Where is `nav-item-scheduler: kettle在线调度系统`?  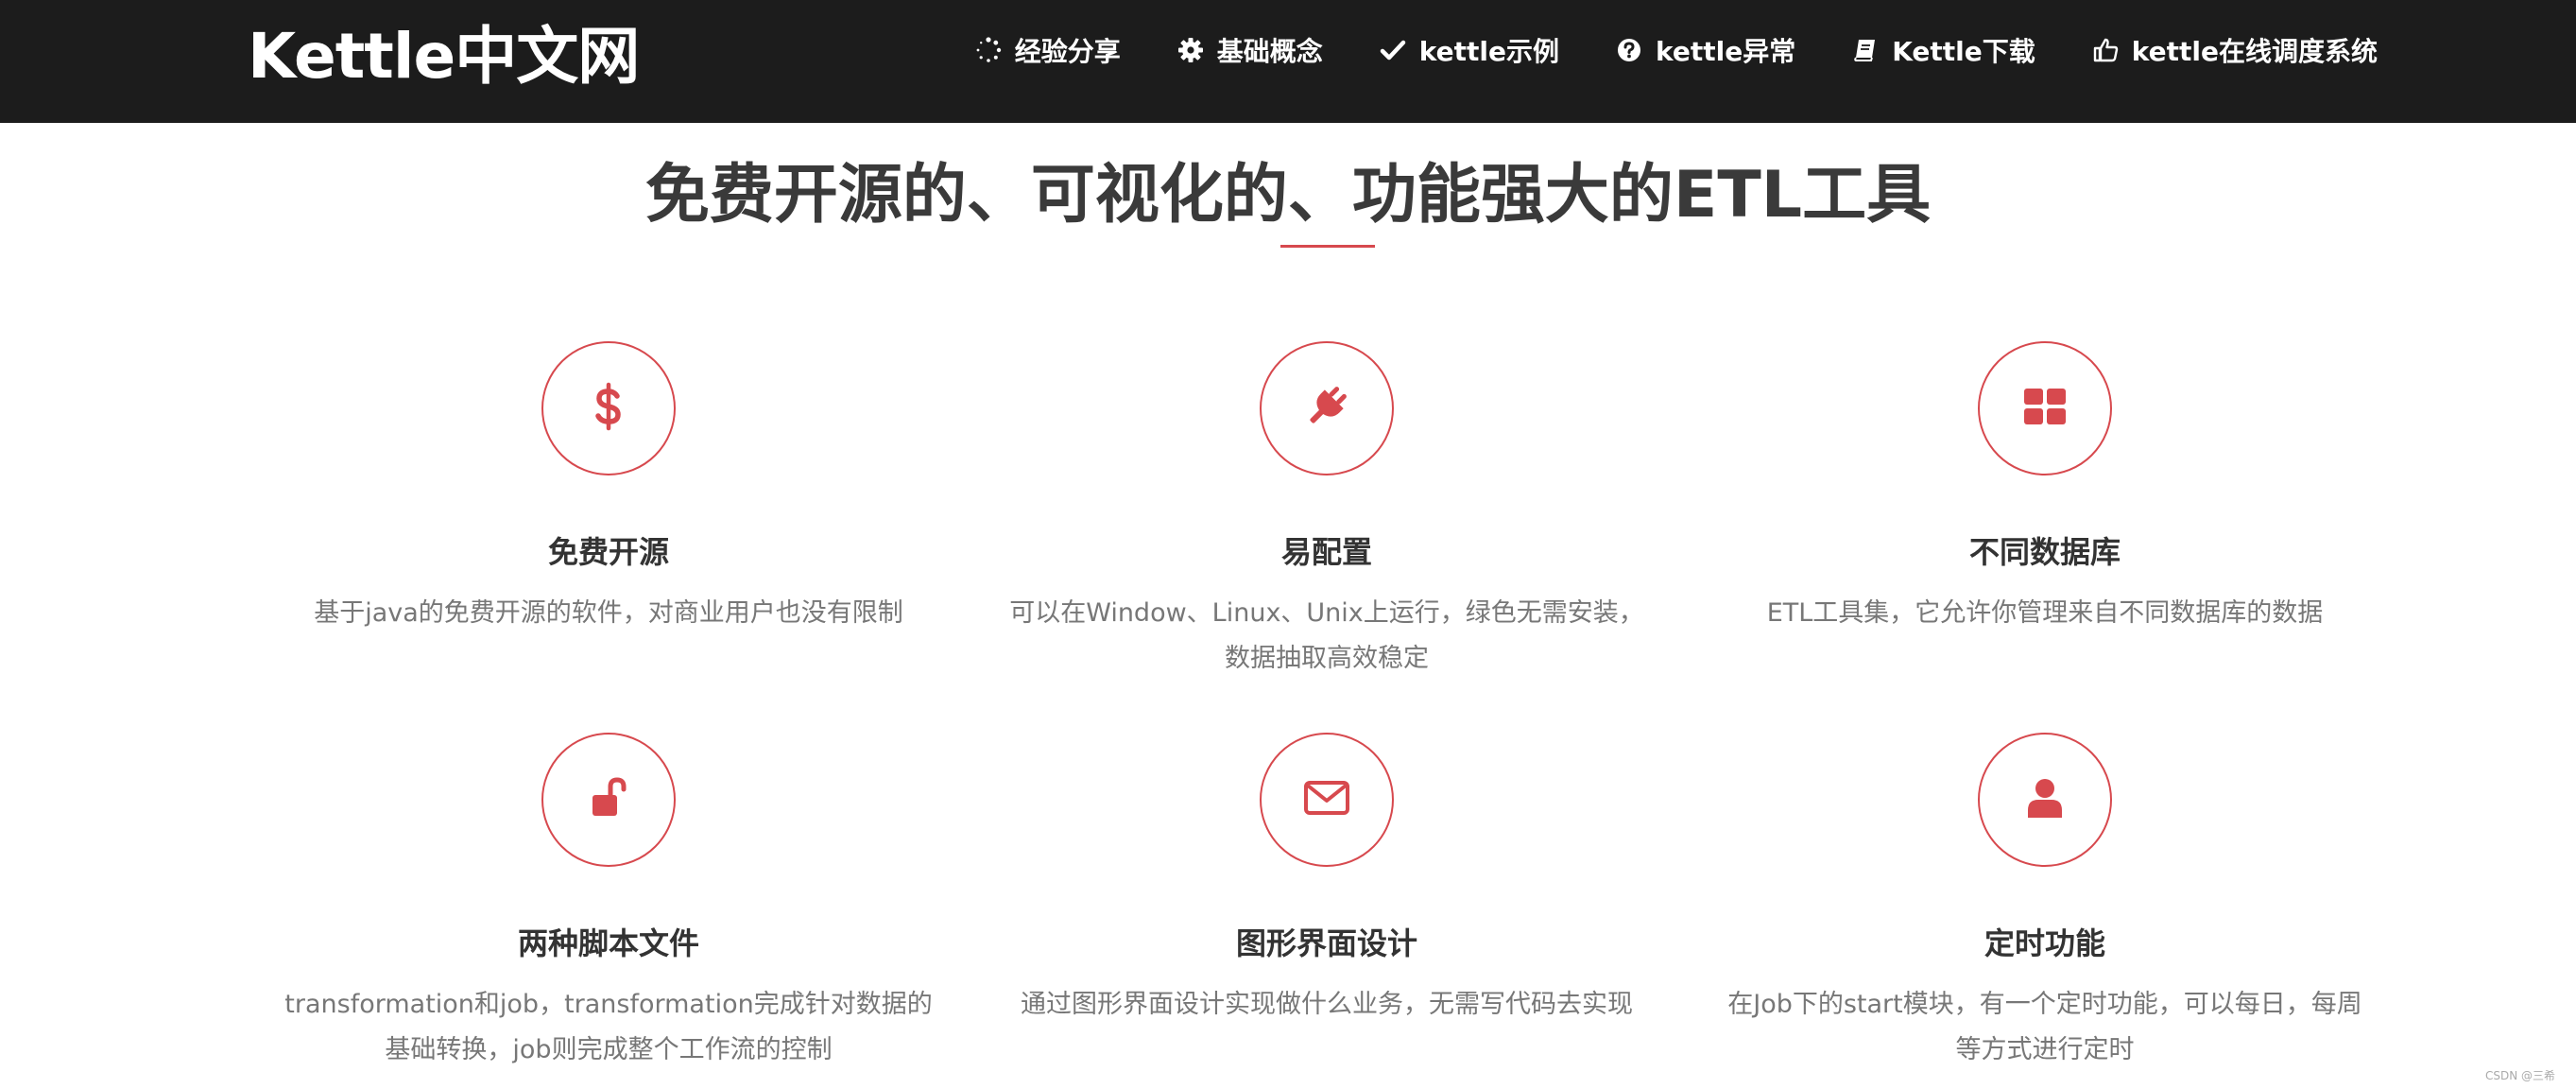 nav-item-scheduler: kettle在线调度系统 is located at coordinates (2235, 50).